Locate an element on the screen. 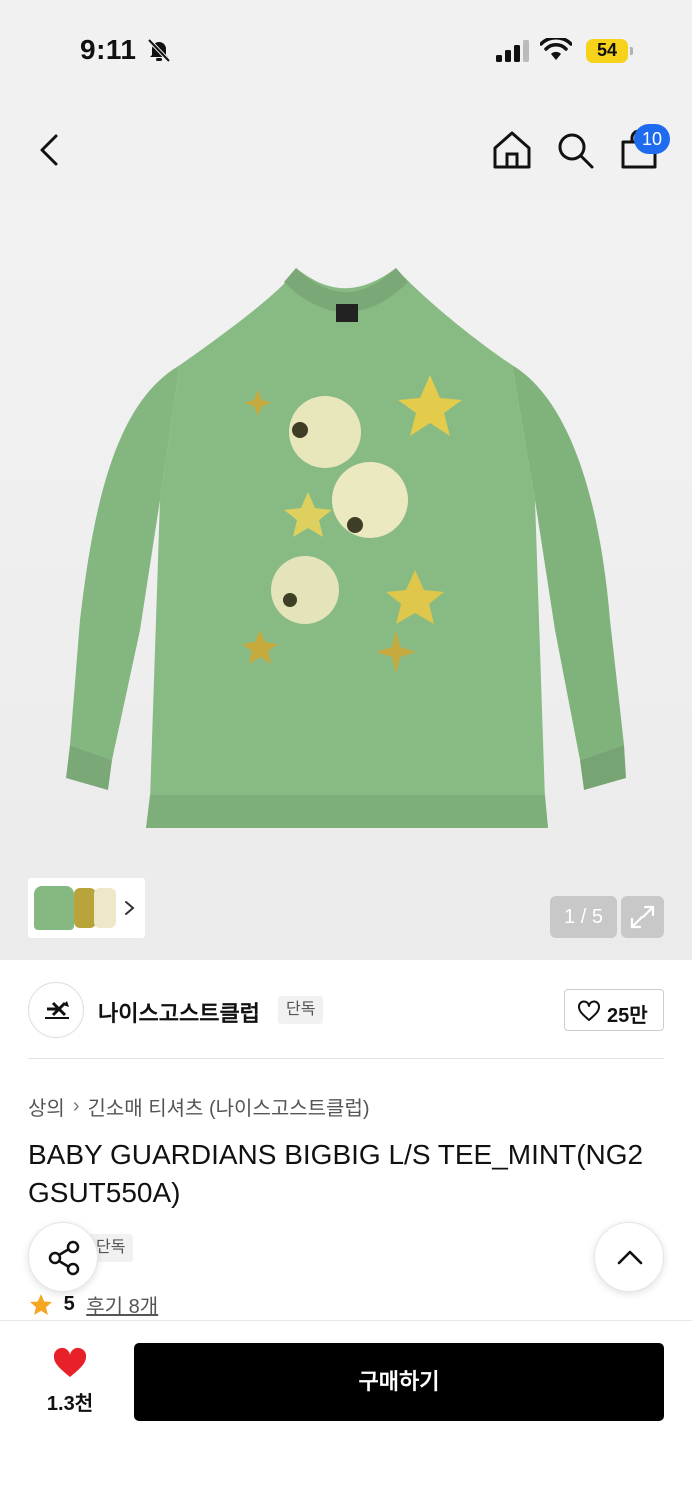 This screenshot has width=692, height=1500. brand-name: 나이스고스트클럽 is located at coordinates (179, 1012).